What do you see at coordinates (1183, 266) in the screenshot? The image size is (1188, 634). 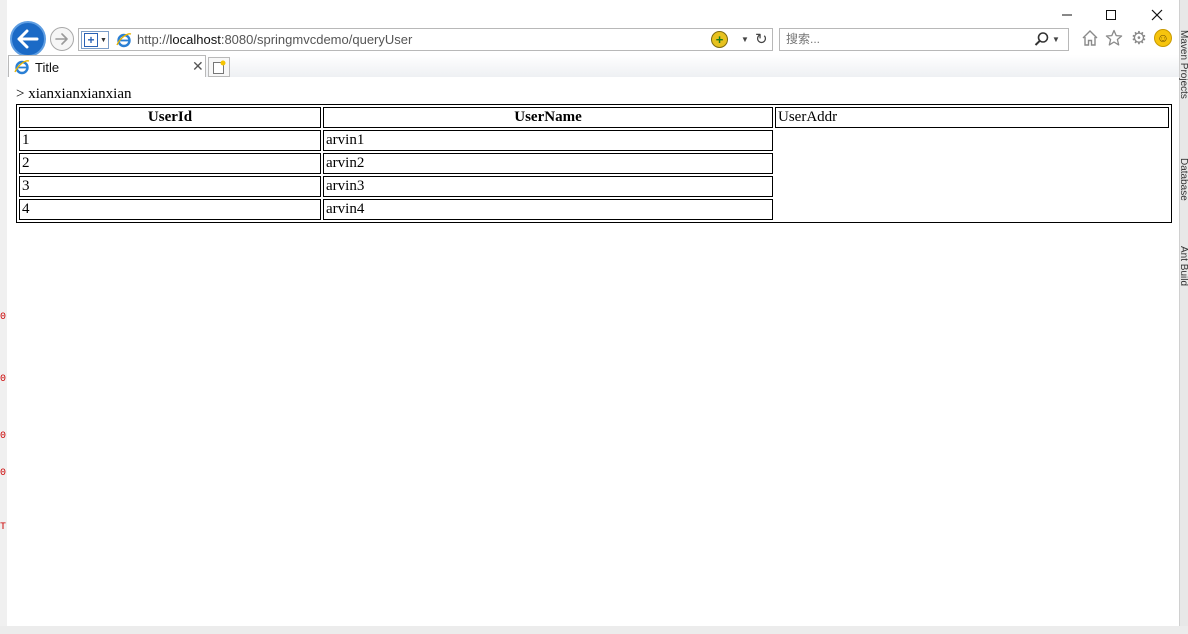 I see `ide-tab-ant: Ant Build` at bounding box center [1183, 266].